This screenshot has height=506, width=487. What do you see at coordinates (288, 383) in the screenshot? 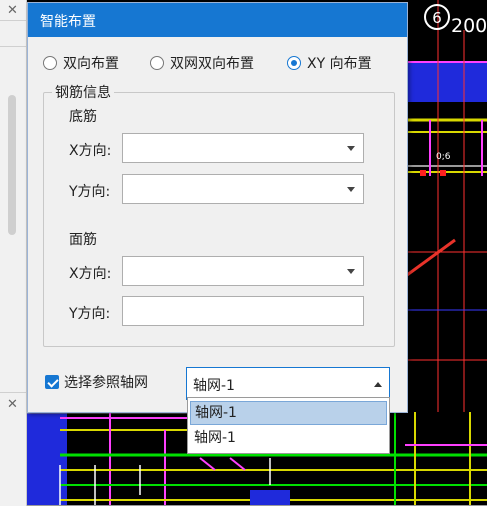
I see `reference-axis-combobox: 轴网-1` at bounding box center [288, 383].